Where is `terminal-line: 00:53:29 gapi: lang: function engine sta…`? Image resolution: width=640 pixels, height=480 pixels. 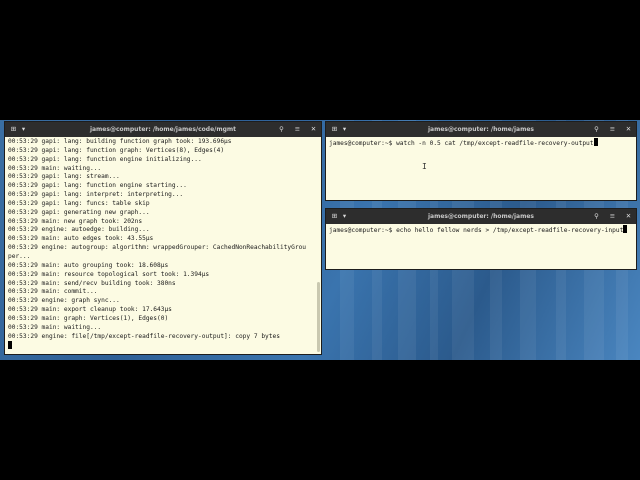 terminal-line: 00:53:29 gapi: lang: function engine sta… is located at coordinates (97, 186).